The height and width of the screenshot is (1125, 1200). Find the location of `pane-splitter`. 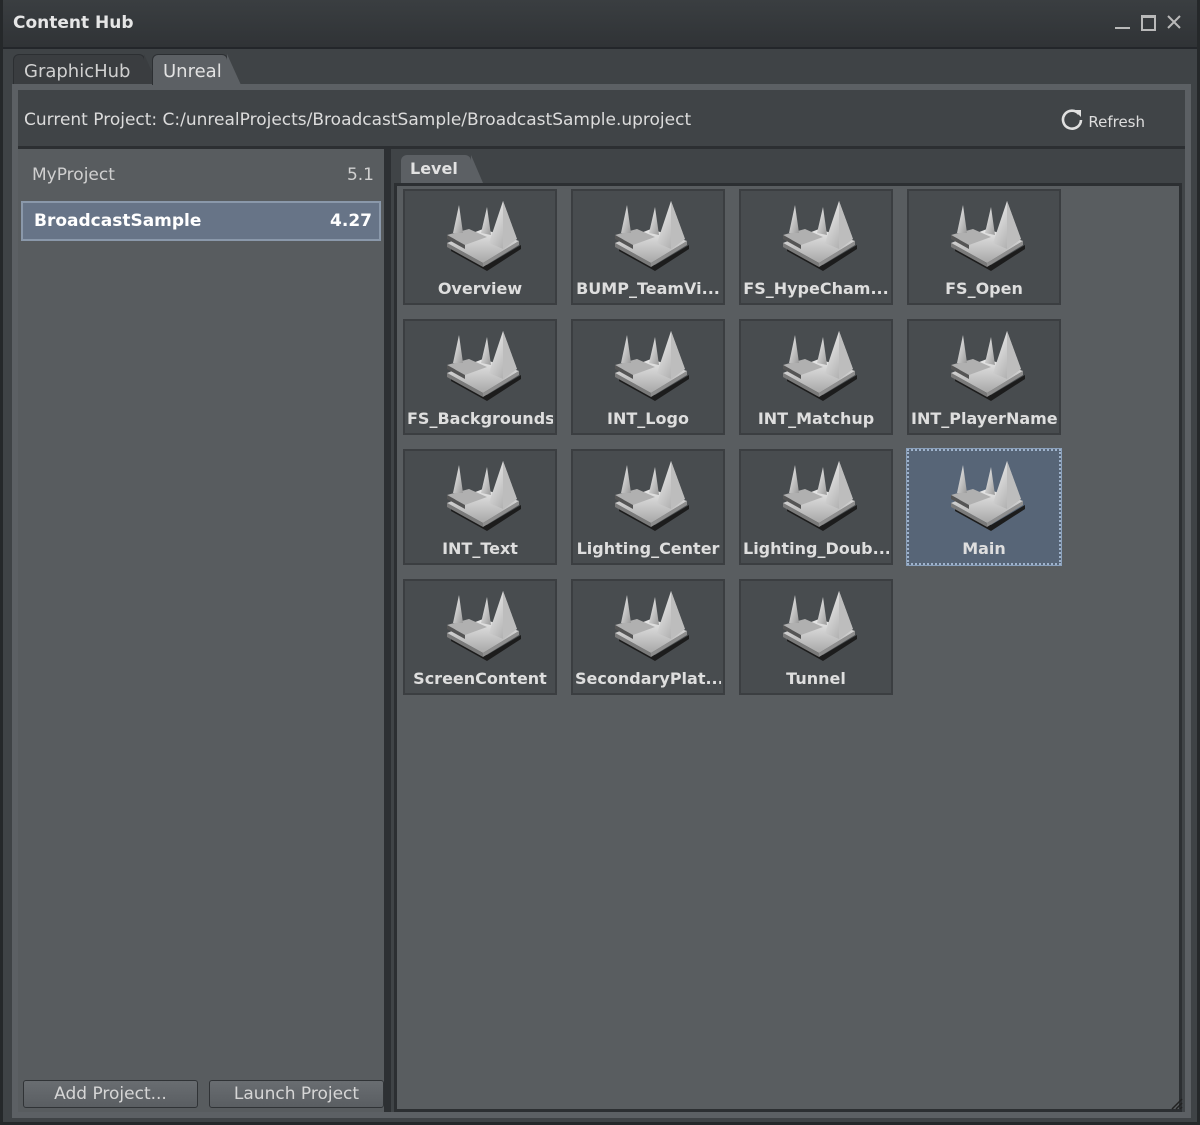

pane-splitter is located at coordinates (387, 630).